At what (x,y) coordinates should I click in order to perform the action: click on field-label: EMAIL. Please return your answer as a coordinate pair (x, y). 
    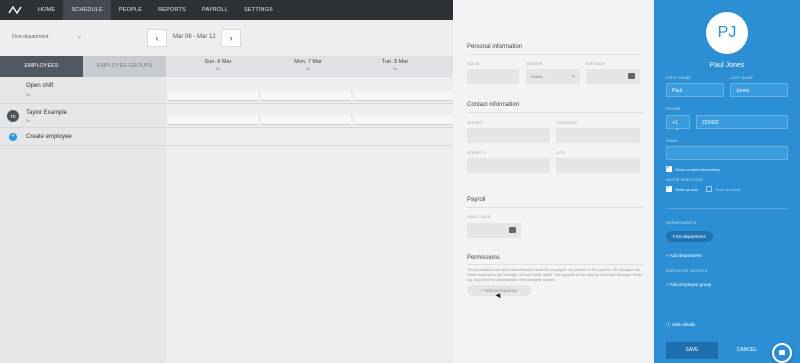
    Looking at the image, I should click on (672, 141).